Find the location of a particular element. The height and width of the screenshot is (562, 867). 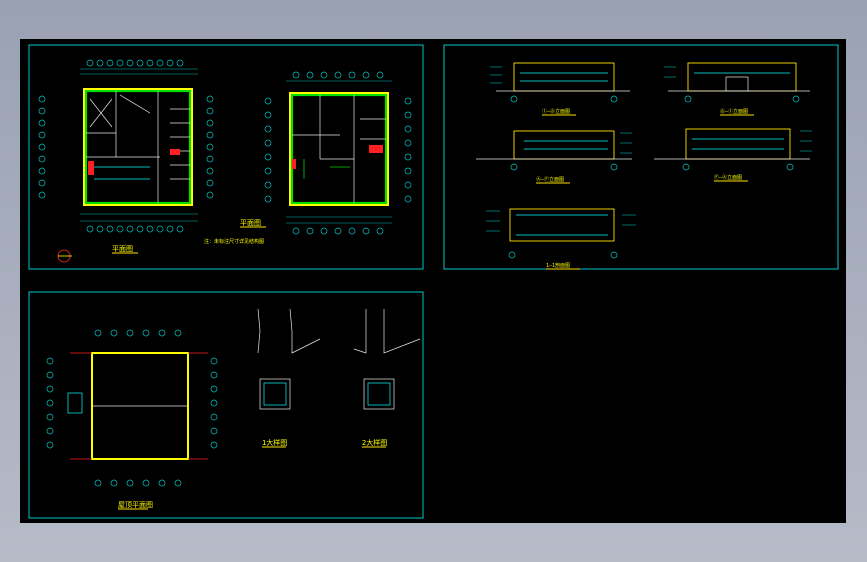

caption-section: 1—1剖面图 is located at coordinates (558, 265).